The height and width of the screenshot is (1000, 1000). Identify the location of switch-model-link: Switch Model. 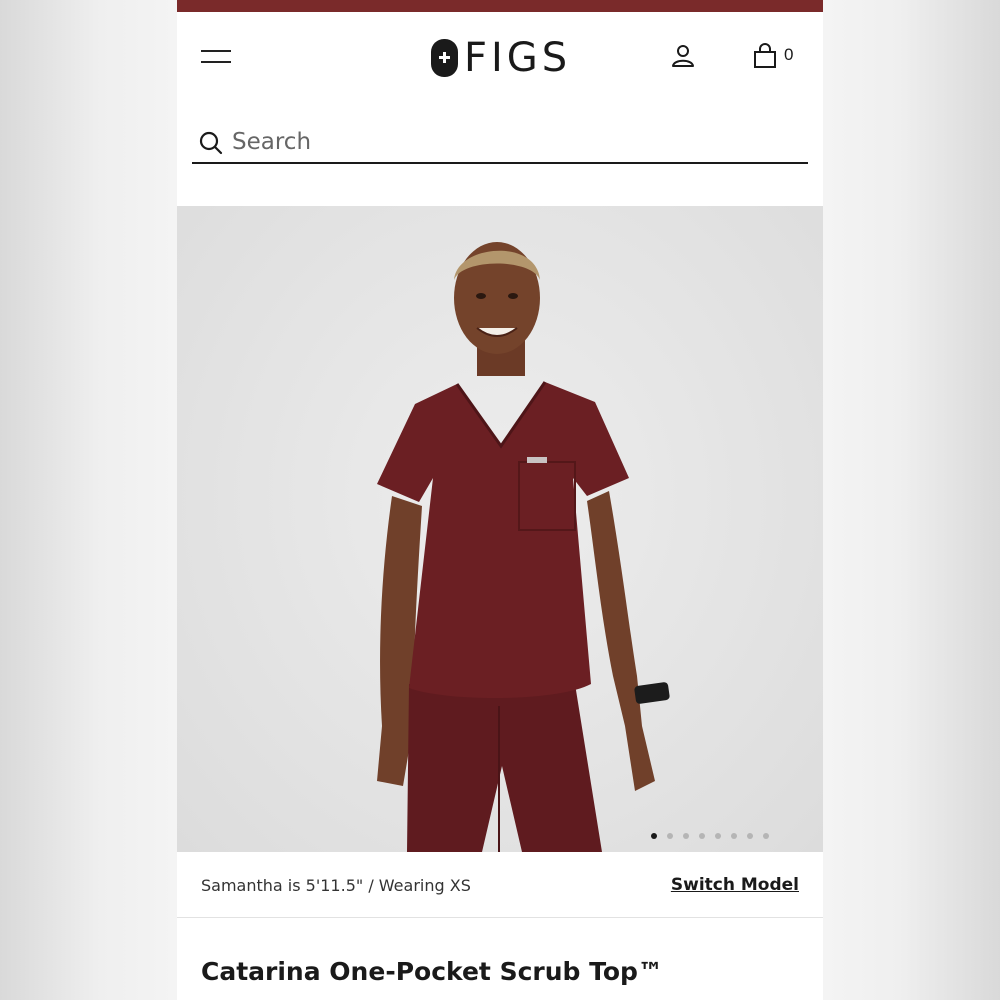
(735, 885).